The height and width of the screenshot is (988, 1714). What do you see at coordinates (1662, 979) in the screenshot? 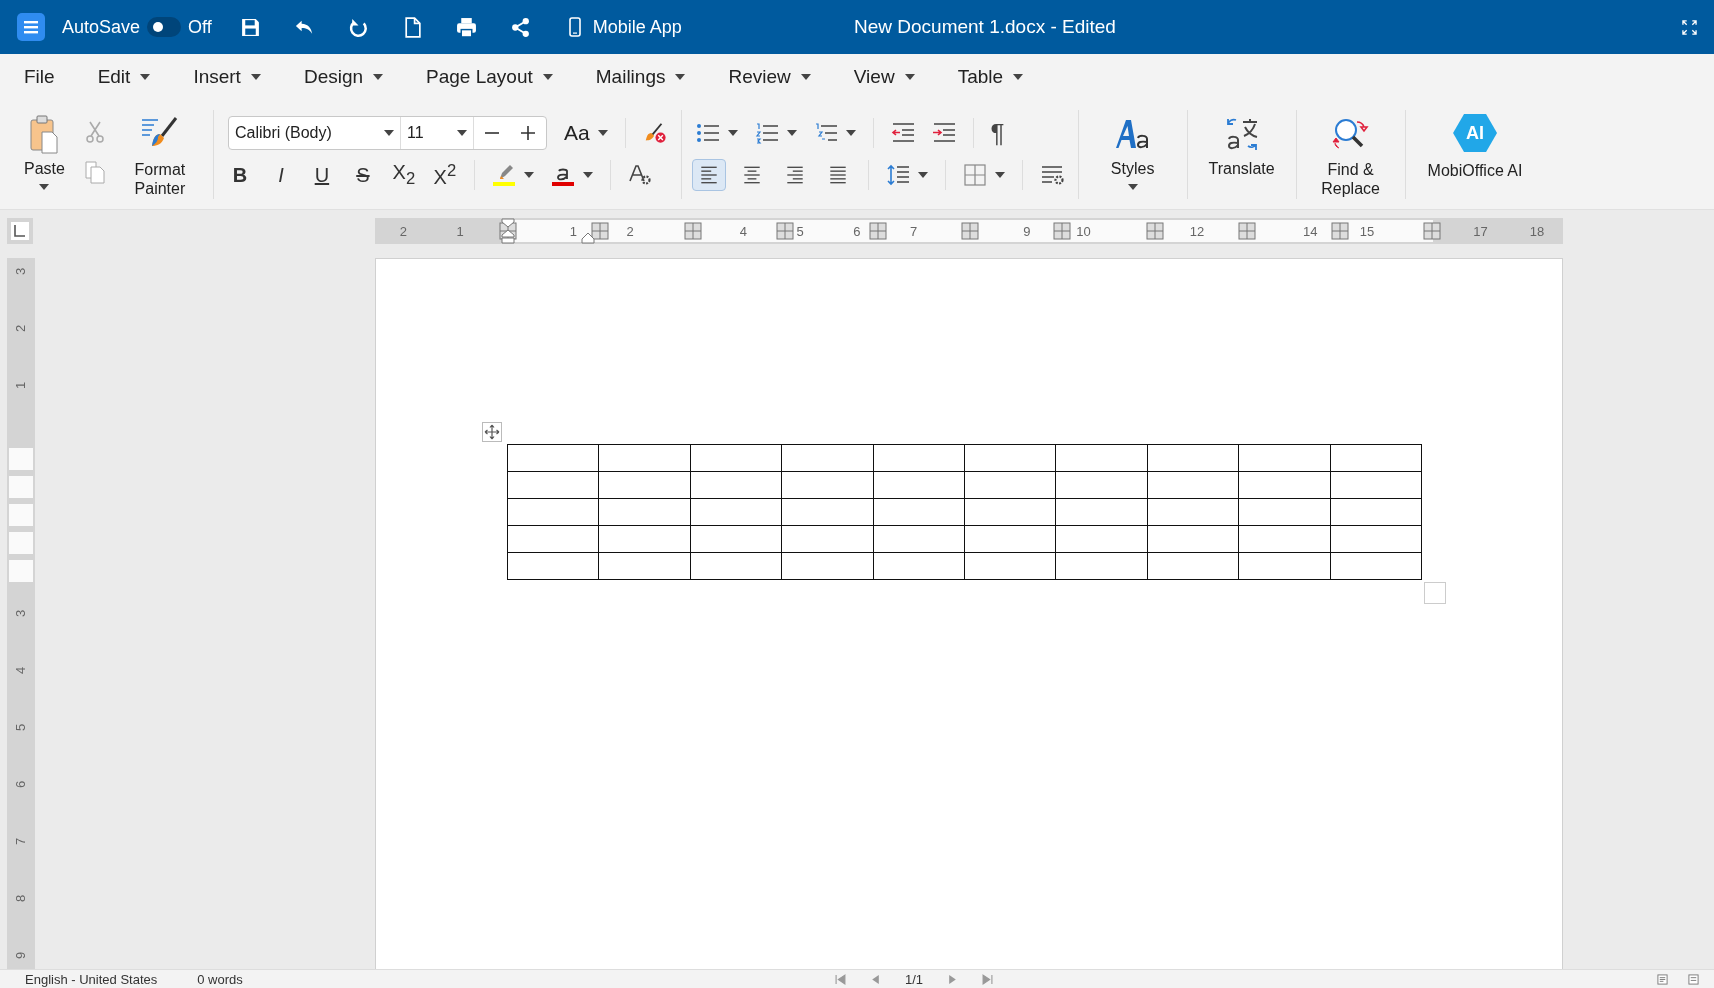
I see `print-layout-icon` at bounding box center [1662, 979].